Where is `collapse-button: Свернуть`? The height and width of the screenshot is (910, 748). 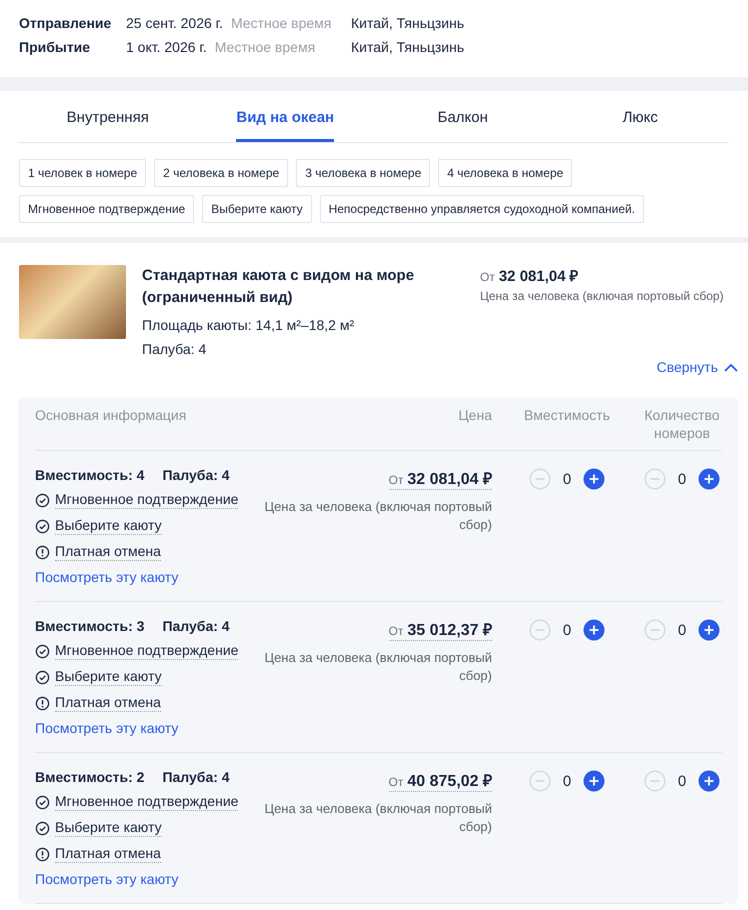
collapse-button: Свернуть is located at coordinates (697, 367).